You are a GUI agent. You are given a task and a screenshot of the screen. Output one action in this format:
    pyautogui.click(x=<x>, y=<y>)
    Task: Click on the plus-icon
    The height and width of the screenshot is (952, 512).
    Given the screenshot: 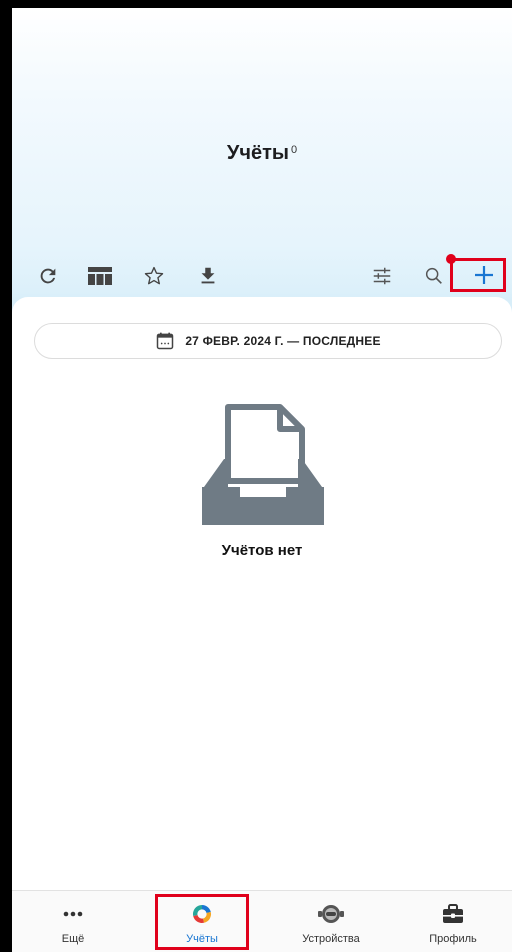 What is the action you would take?
    pyautogui.click(x=484, y=275)
    